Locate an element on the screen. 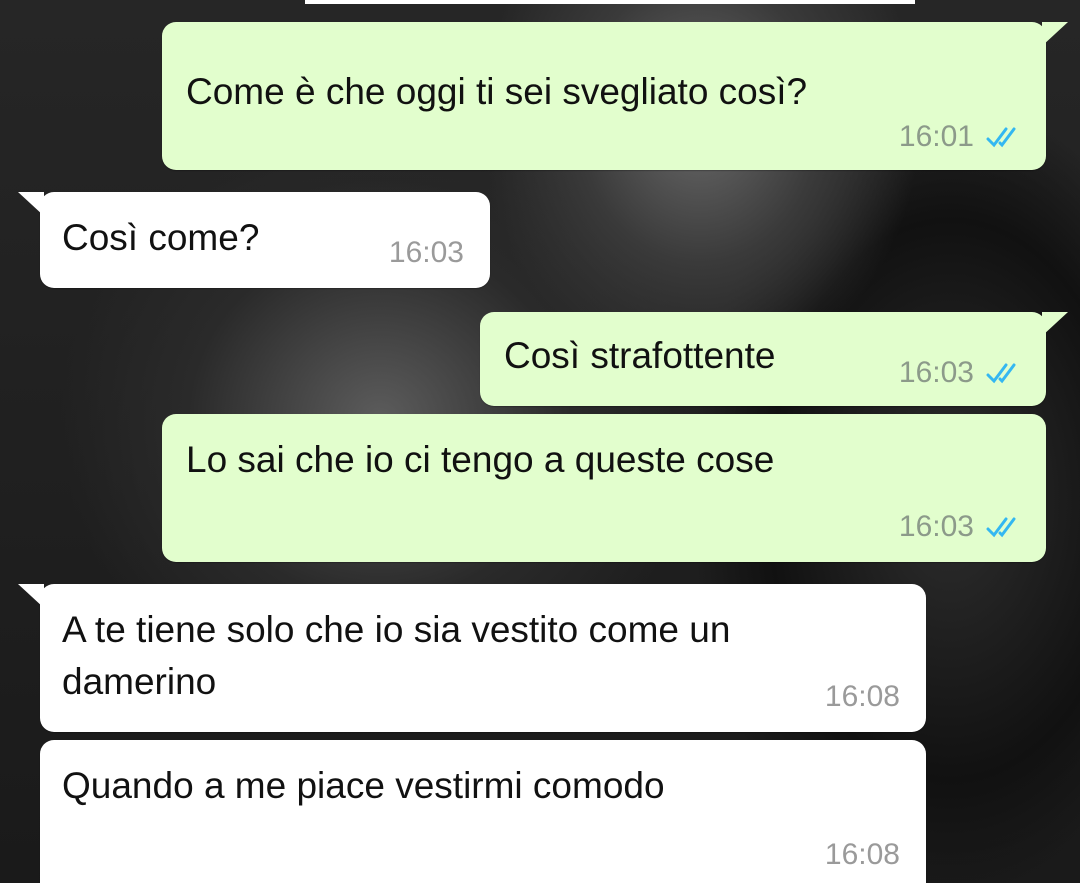  message-text: Così strafottente is located at coordinates (640, 355).